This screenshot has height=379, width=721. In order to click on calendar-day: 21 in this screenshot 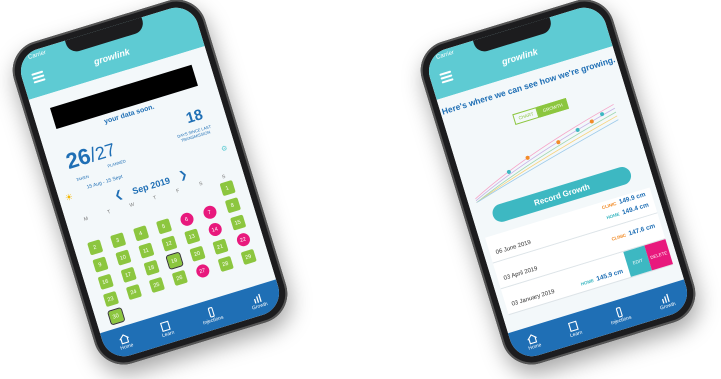, I will do `click(220, 246)`.